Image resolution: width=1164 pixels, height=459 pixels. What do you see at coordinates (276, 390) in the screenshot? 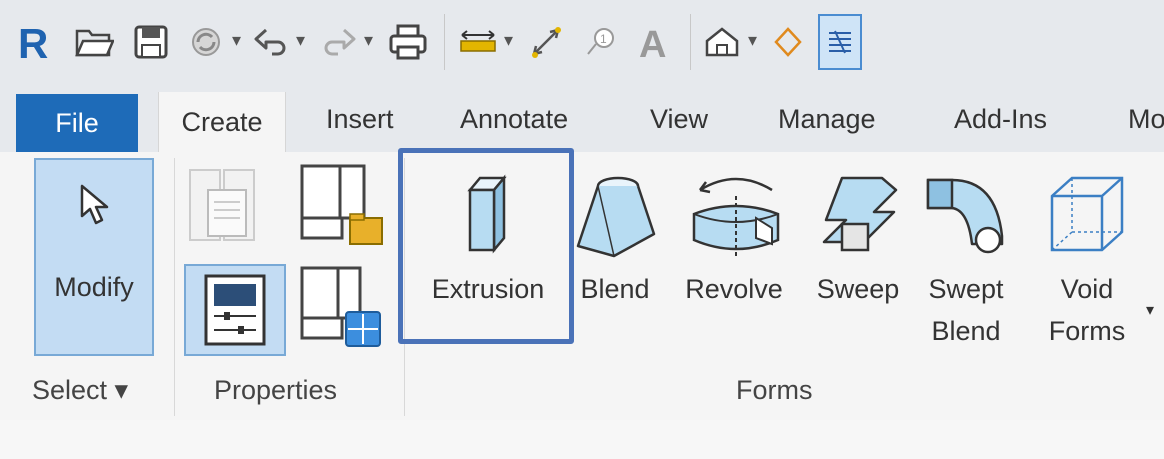
I see `properties-panel-label: Properties` at bounding box center [276, 390].